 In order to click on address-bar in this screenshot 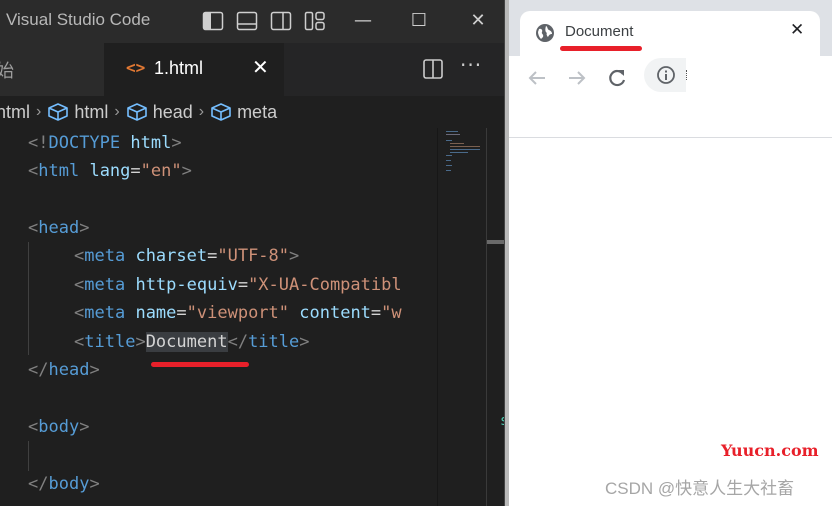, I will do `click(738, 75)`.